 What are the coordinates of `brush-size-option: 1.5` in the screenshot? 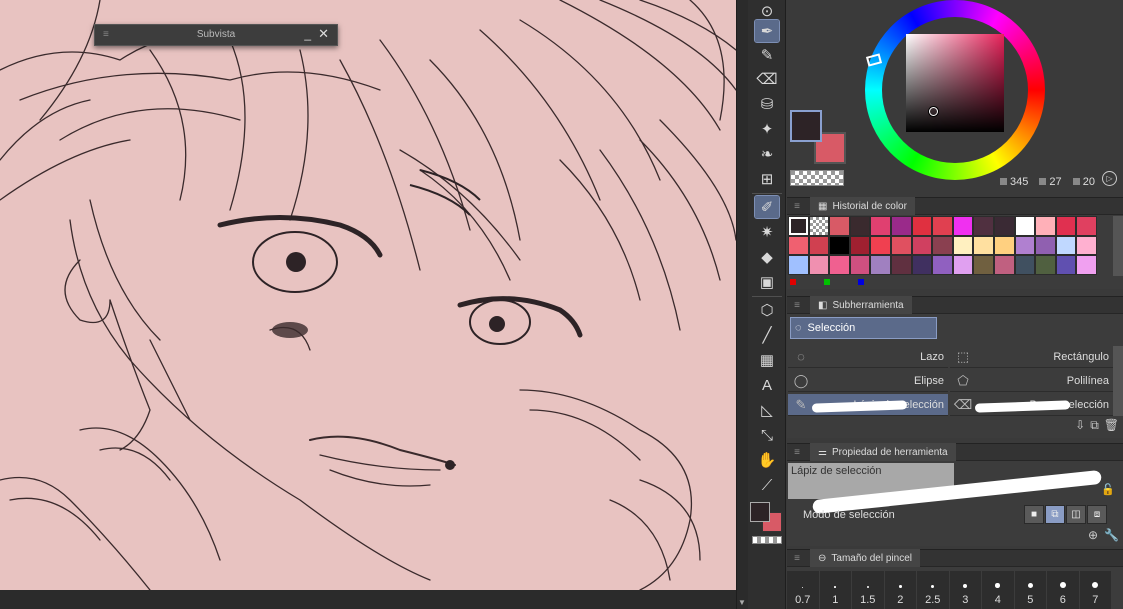 It's located at (868, 590).